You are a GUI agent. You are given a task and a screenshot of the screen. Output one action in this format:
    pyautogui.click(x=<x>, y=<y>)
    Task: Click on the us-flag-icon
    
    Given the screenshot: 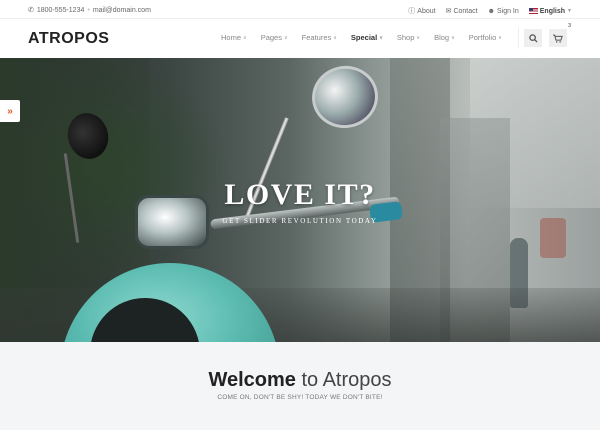 What is the action you would take?
    pyautogui.click(x=533, y=11)
    